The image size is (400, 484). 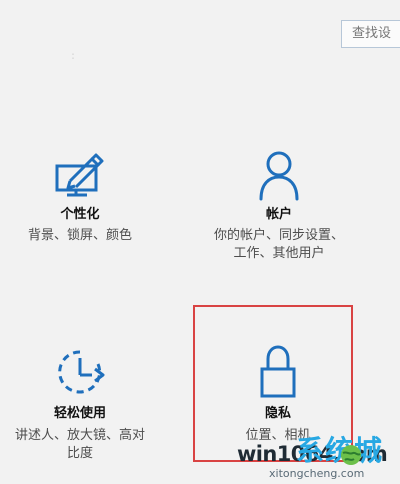 What do you see at coordinates (80, 375) in the screenshot?
I see `ease-of-access-icon` at bounding box center [80, 375].